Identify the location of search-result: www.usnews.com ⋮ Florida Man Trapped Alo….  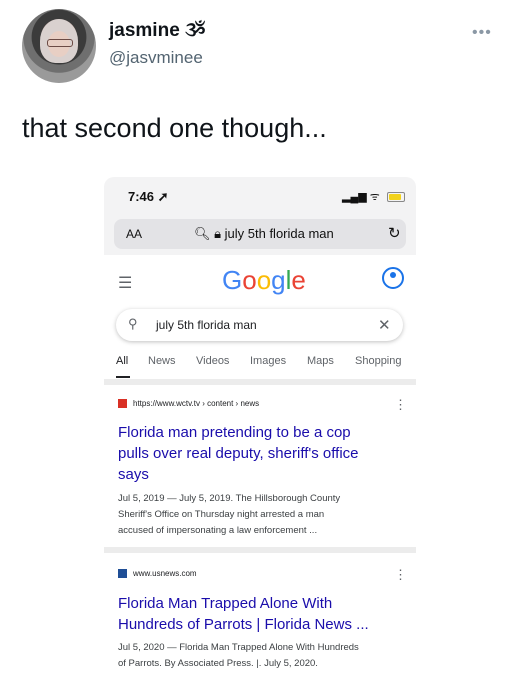
(263, 618).